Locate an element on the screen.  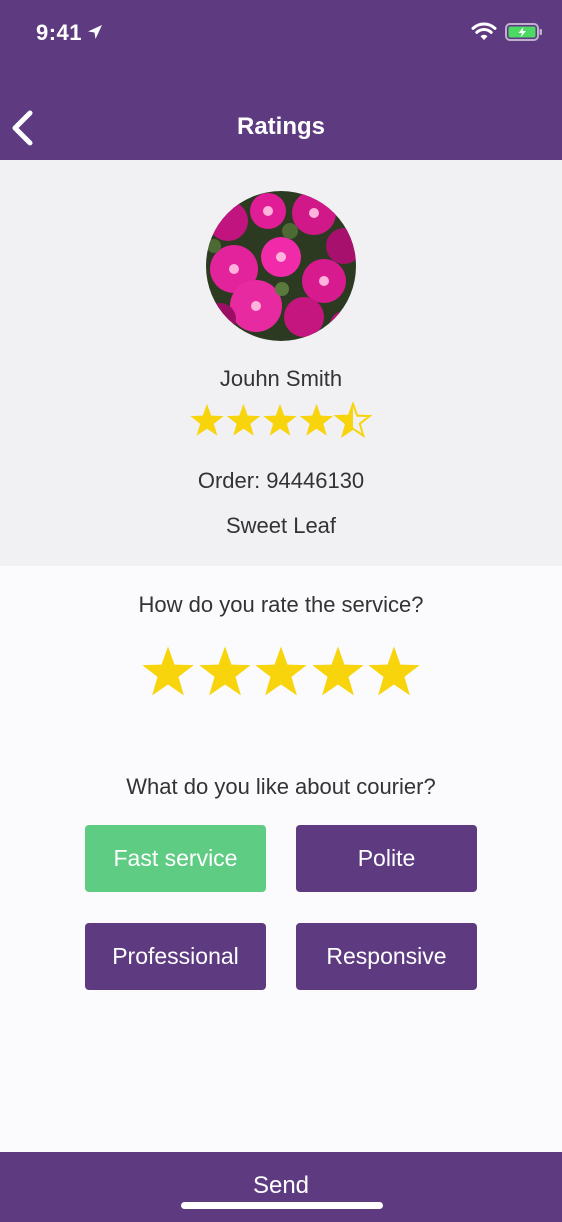
avatar-flowers-image is located at coordinates (281, 266).